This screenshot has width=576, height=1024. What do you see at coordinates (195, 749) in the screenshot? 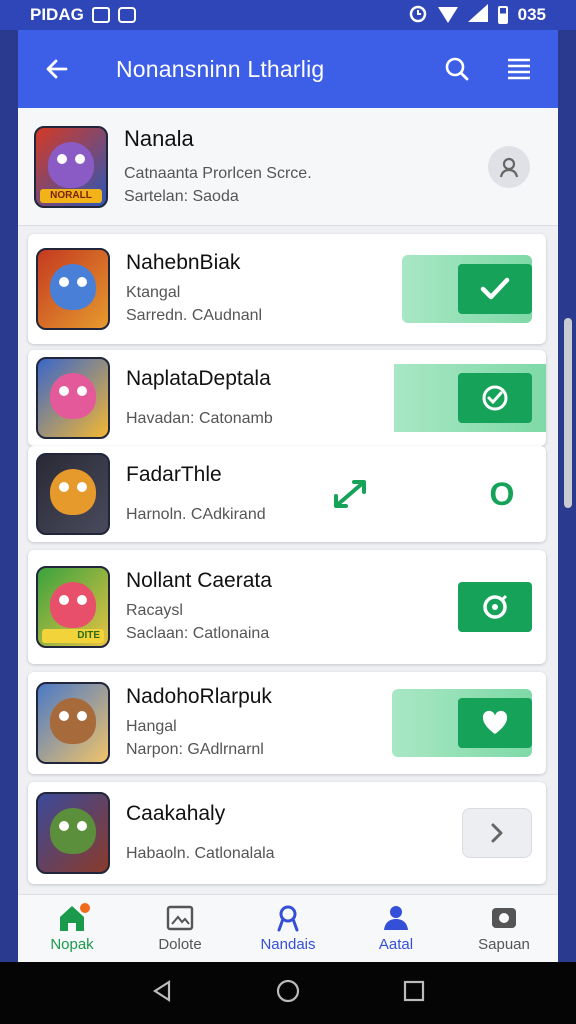
I see `list-item-line2: Narpon: GAdlrnarnl` at bounding box center [195, 749].